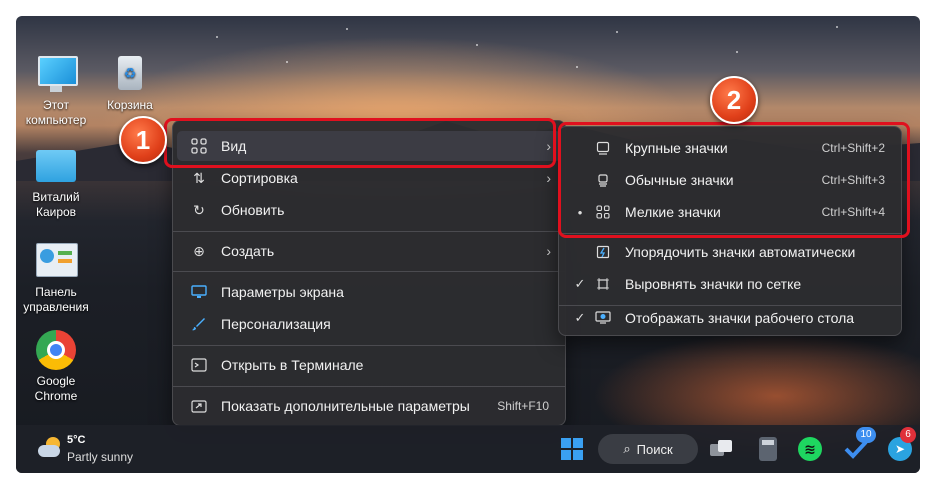 The width and height of the screenshot is (936, 489). Describe the element at coordinates (740, 318) in the screenshot. I see `submenu-item-label: Отображать значки рабочего стола` at that location.